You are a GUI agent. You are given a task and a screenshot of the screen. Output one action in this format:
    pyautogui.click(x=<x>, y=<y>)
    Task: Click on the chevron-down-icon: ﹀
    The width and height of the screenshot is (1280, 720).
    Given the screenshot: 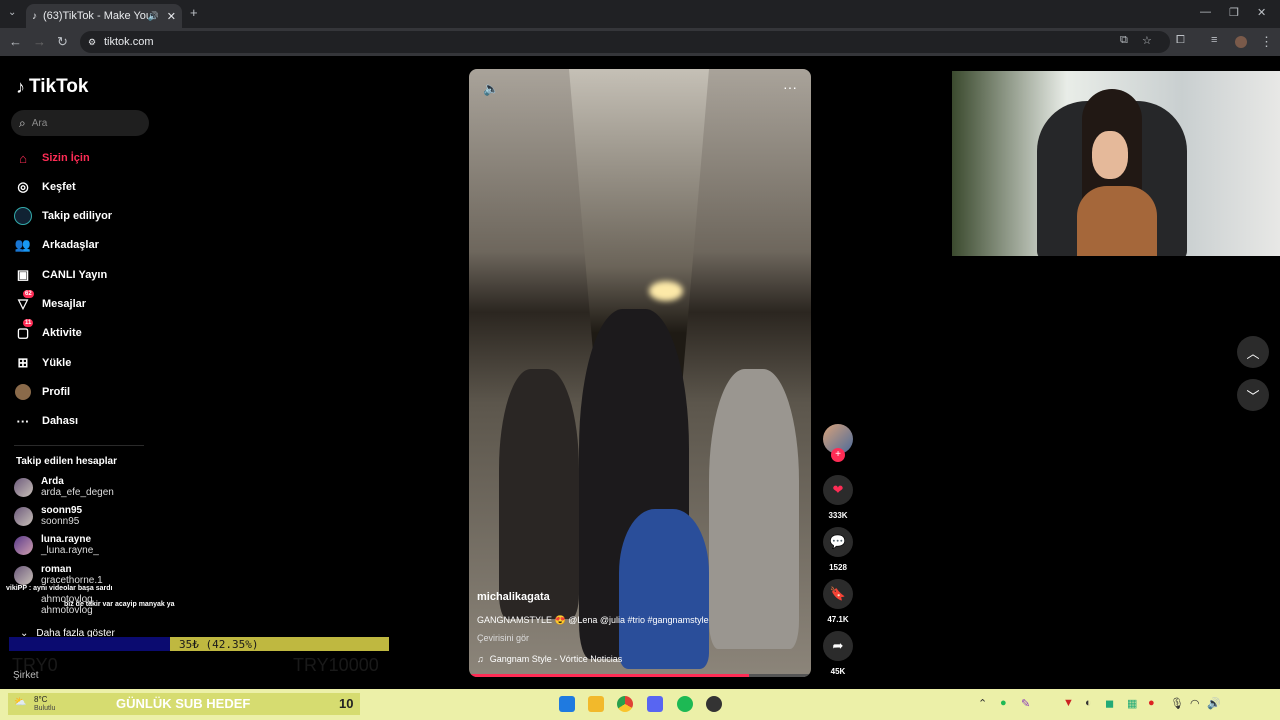 What is the action you would take?
    pyautogui.click(x=1253, y=396)
    